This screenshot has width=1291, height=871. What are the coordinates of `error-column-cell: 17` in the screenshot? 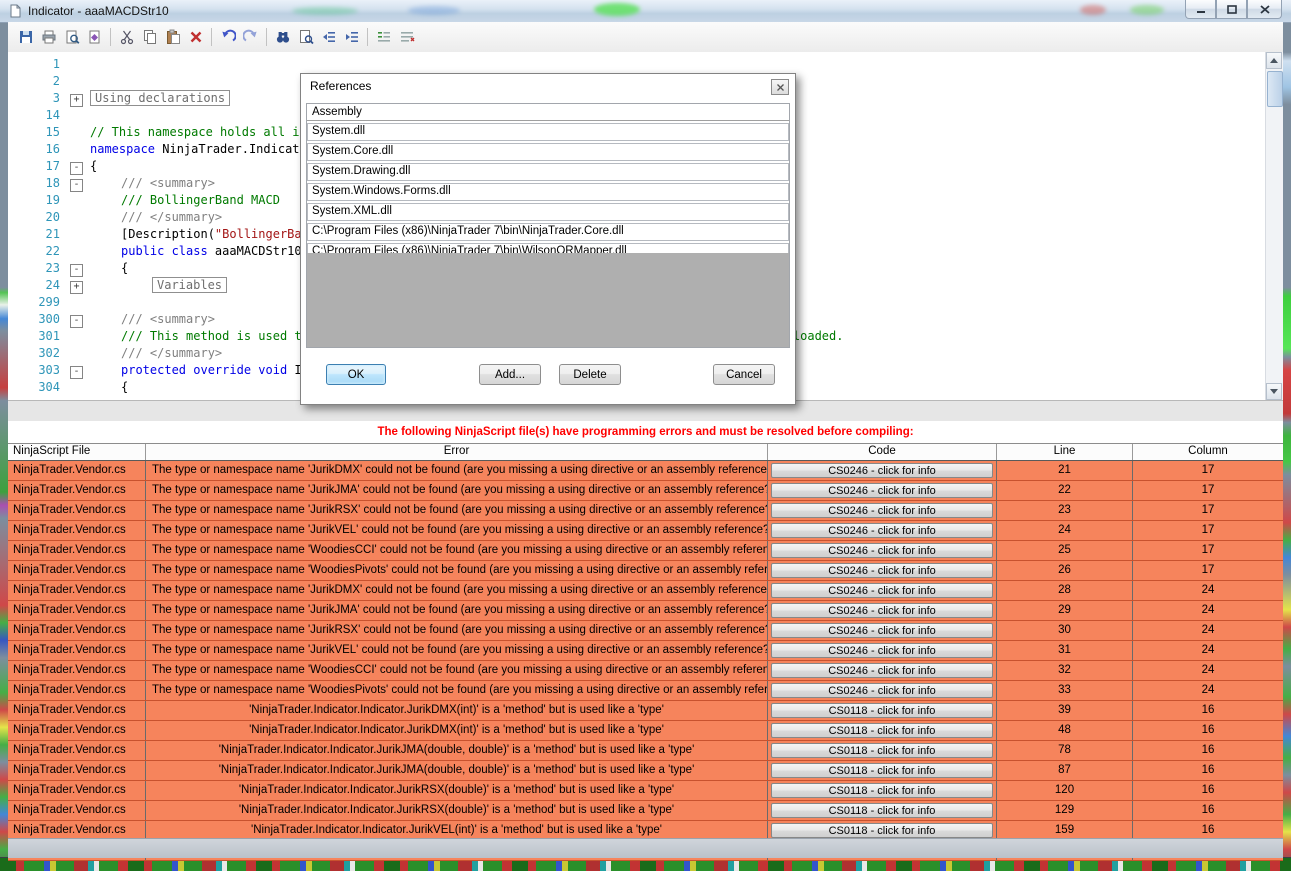 It's located at (1208, 510).